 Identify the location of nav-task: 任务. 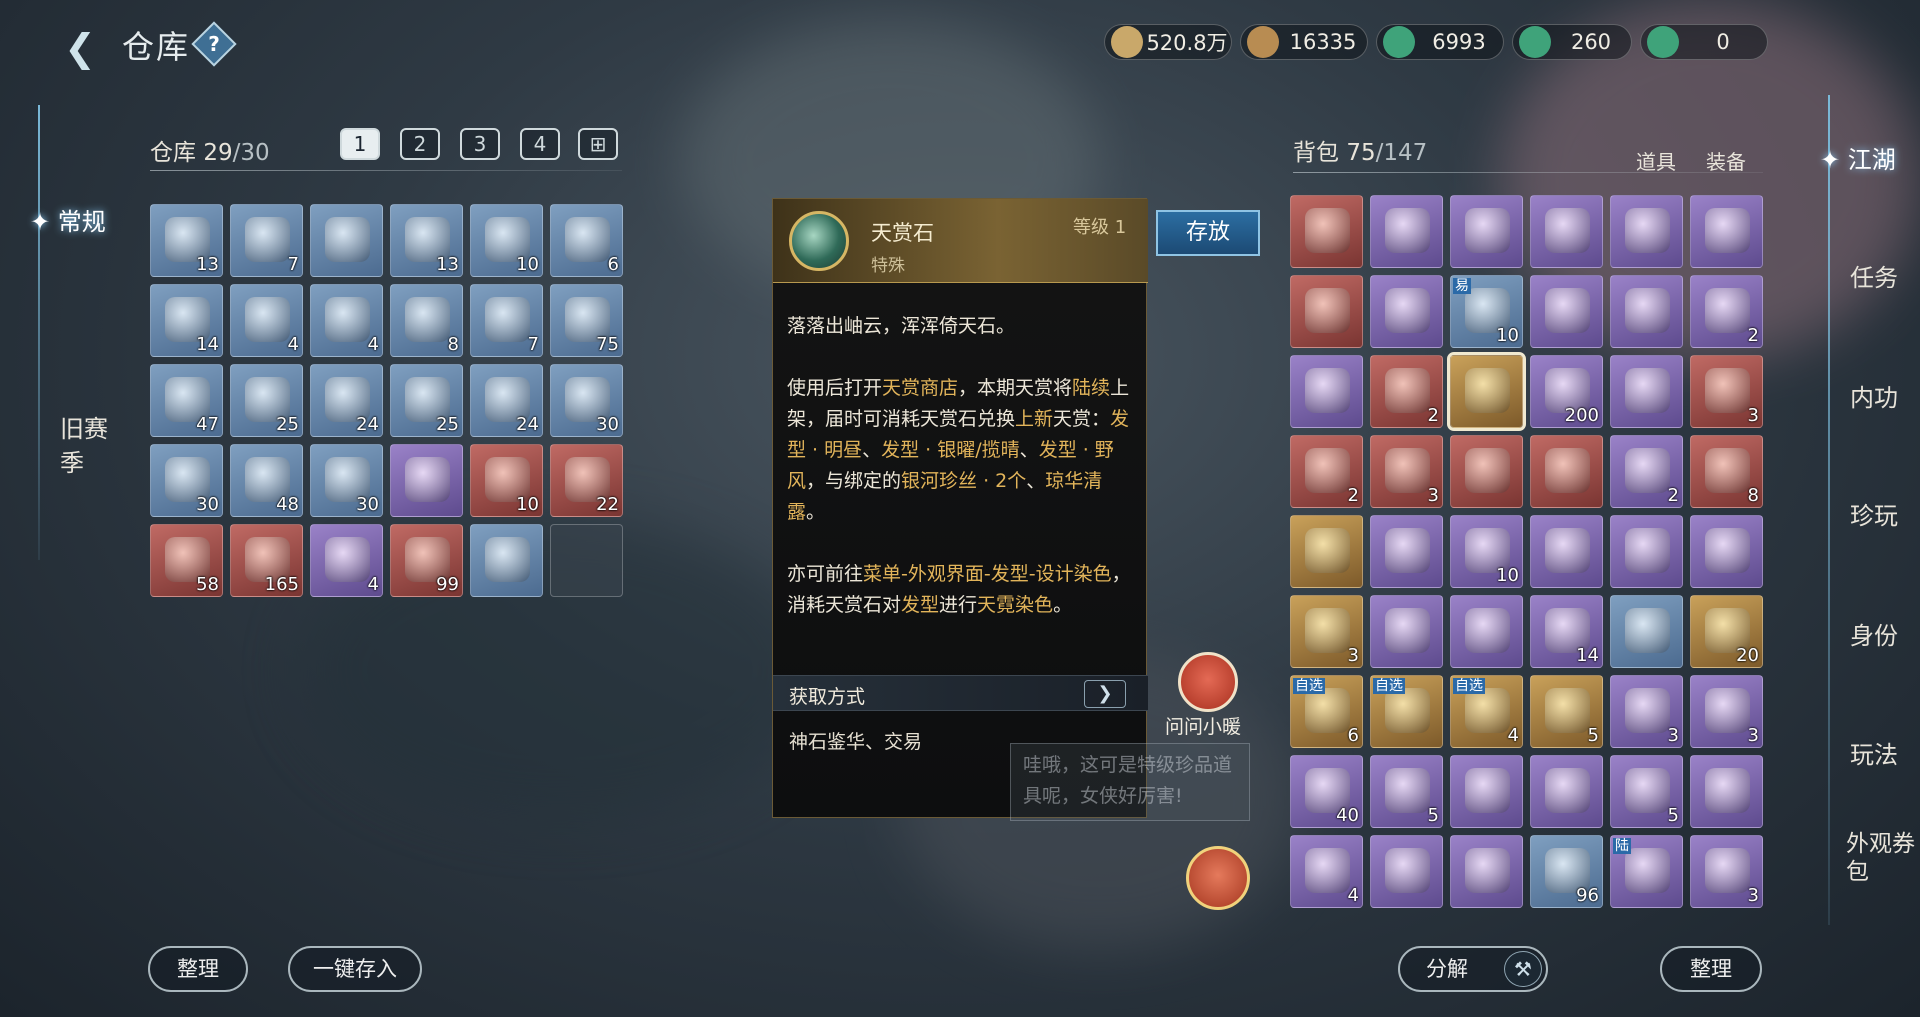
(1874, 275).